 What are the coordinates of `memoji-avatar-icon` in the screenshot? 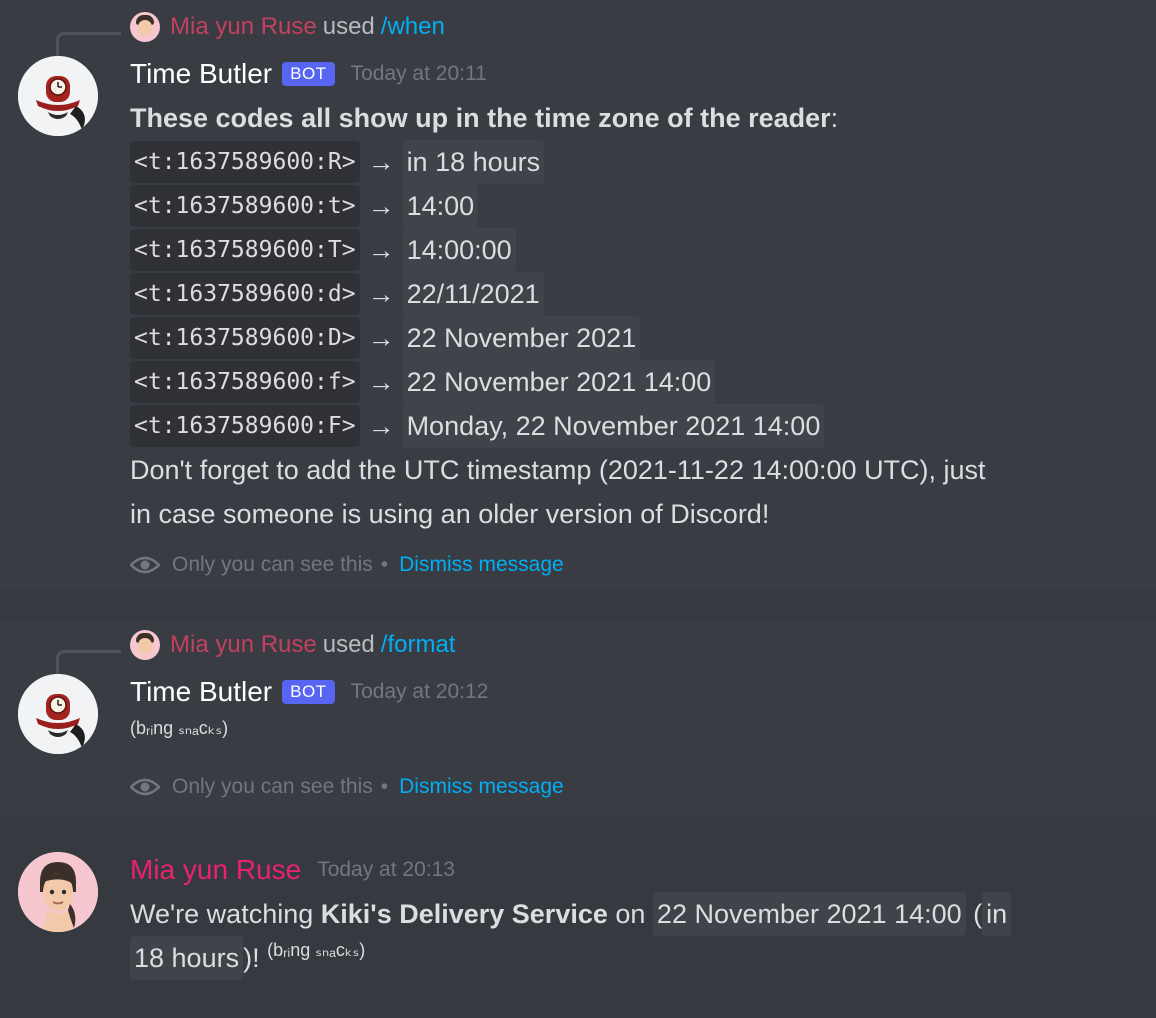 It's located at (58, 892).